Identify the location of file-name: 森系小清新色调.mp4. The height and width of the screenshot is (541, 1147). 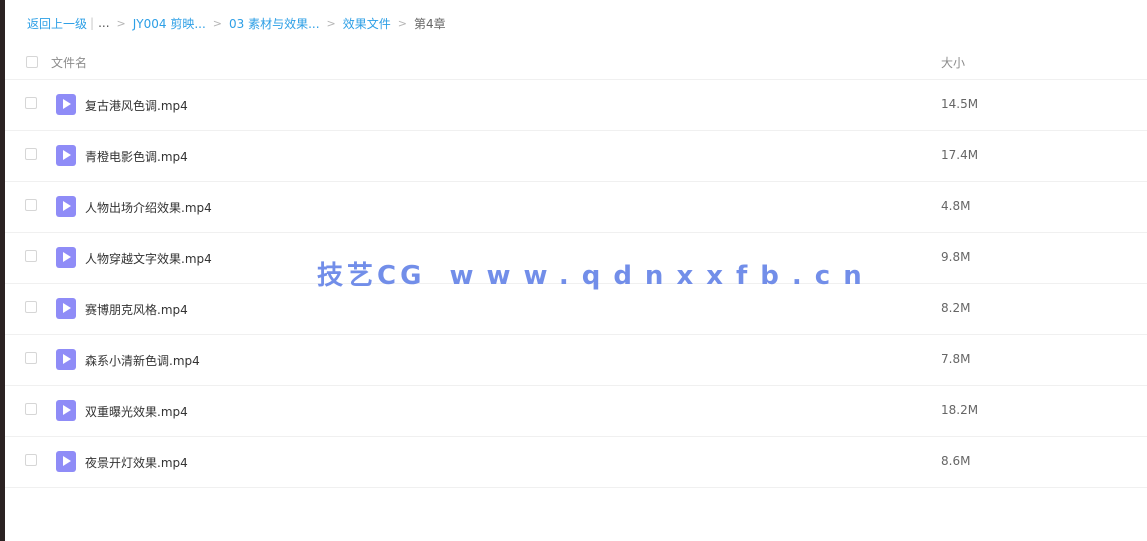
(142, 360).